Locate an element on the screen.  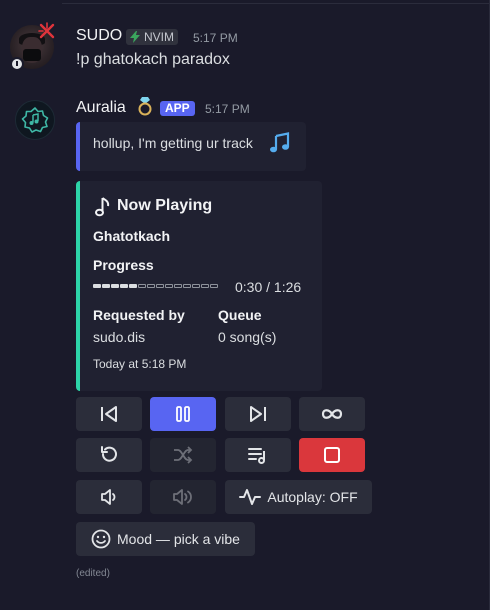
username-sudo: SUDO is located at coordinates (99, 36).